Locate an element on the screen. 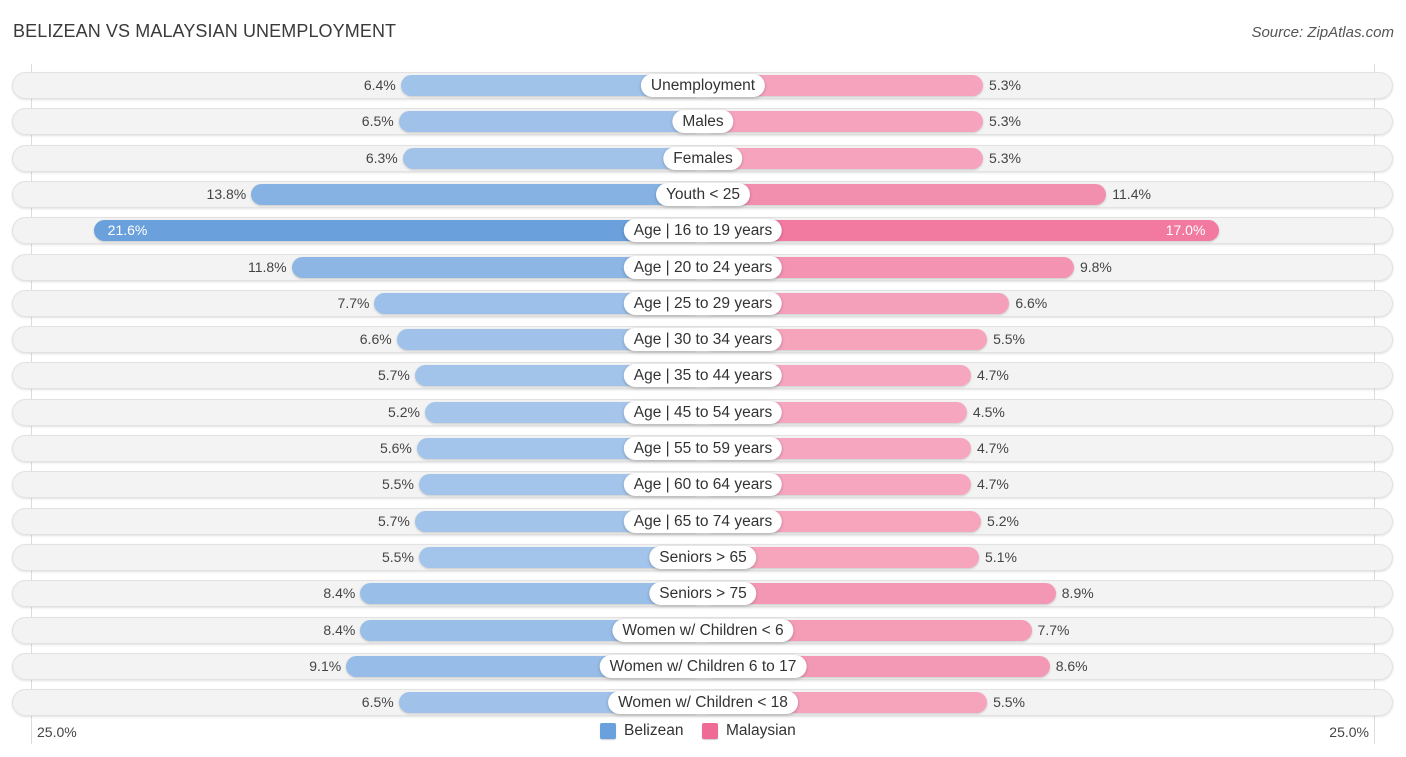 This screenshot has height=757, width=1406. value-label-belizean: 6.4% is located at coordinates (379, 85).